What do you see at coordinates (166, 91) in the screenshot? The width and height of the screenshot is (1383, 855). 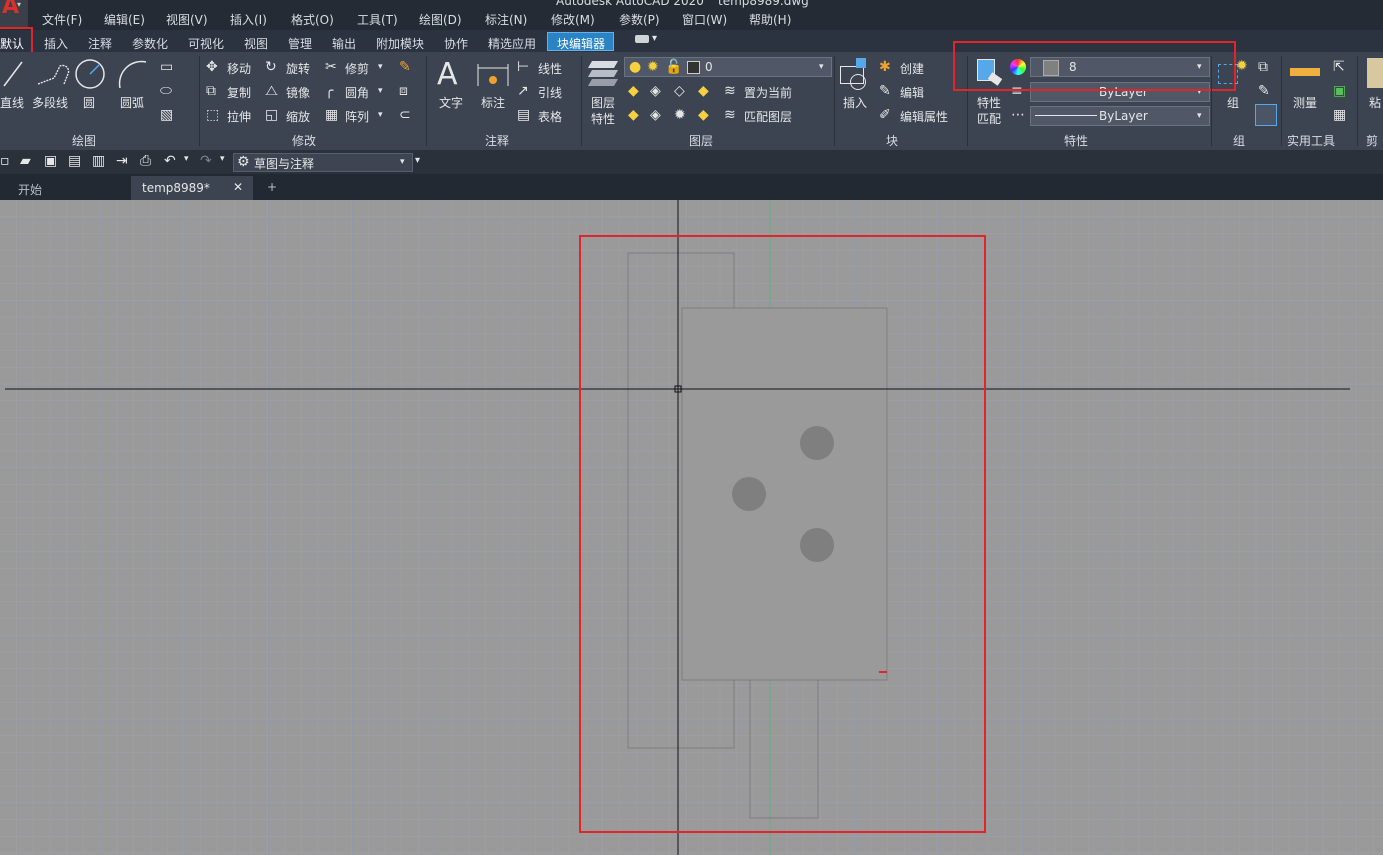 I see `ellipse-icon: ⬭` at bounding box center [166, 91].